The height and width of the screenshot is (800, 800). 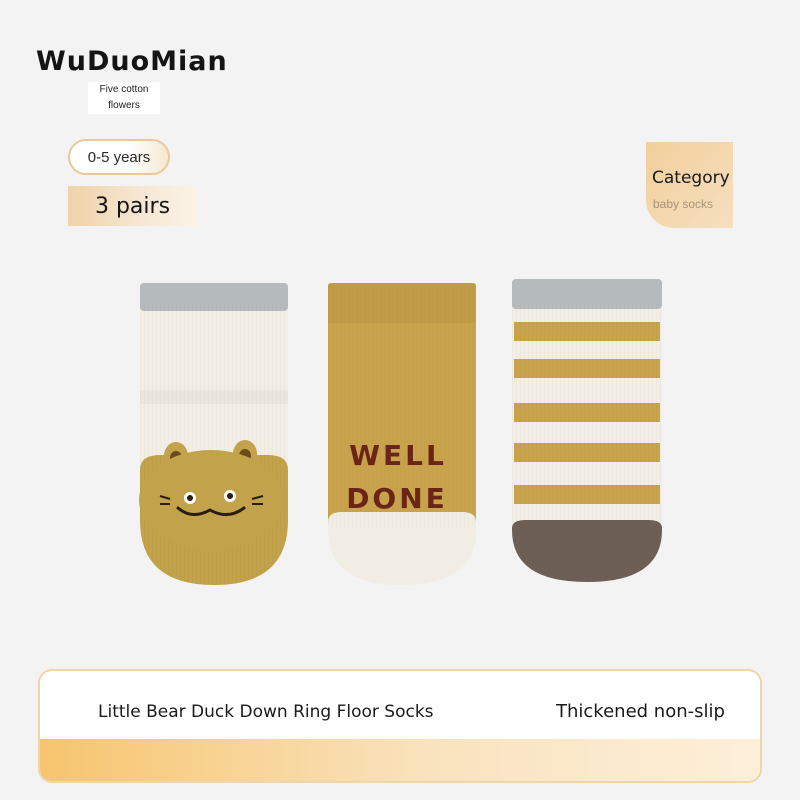 I want to click on info-bar-gradient, so click(x=400, y=760).